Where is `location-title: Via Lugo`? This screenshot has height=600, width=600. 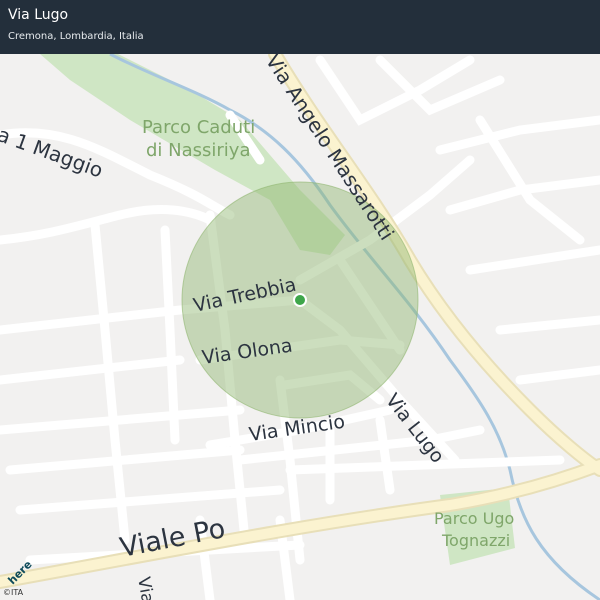
location-title: Via Lugo is located at coordinates (38, 15).